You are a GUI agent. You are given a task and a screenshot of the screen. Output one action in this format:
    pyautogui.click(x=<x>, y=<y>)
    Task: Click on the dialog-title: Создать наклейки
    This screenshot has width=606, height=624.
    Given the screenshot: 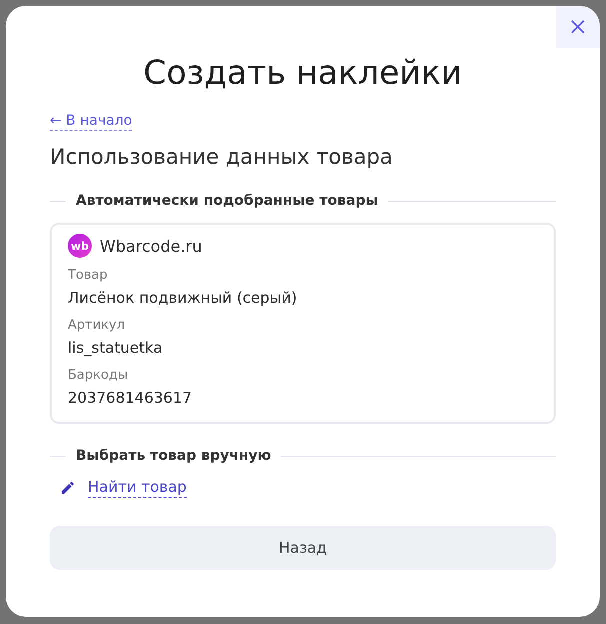 What is the action you would take?
    pyautogui.click(x=303, y=73)
    